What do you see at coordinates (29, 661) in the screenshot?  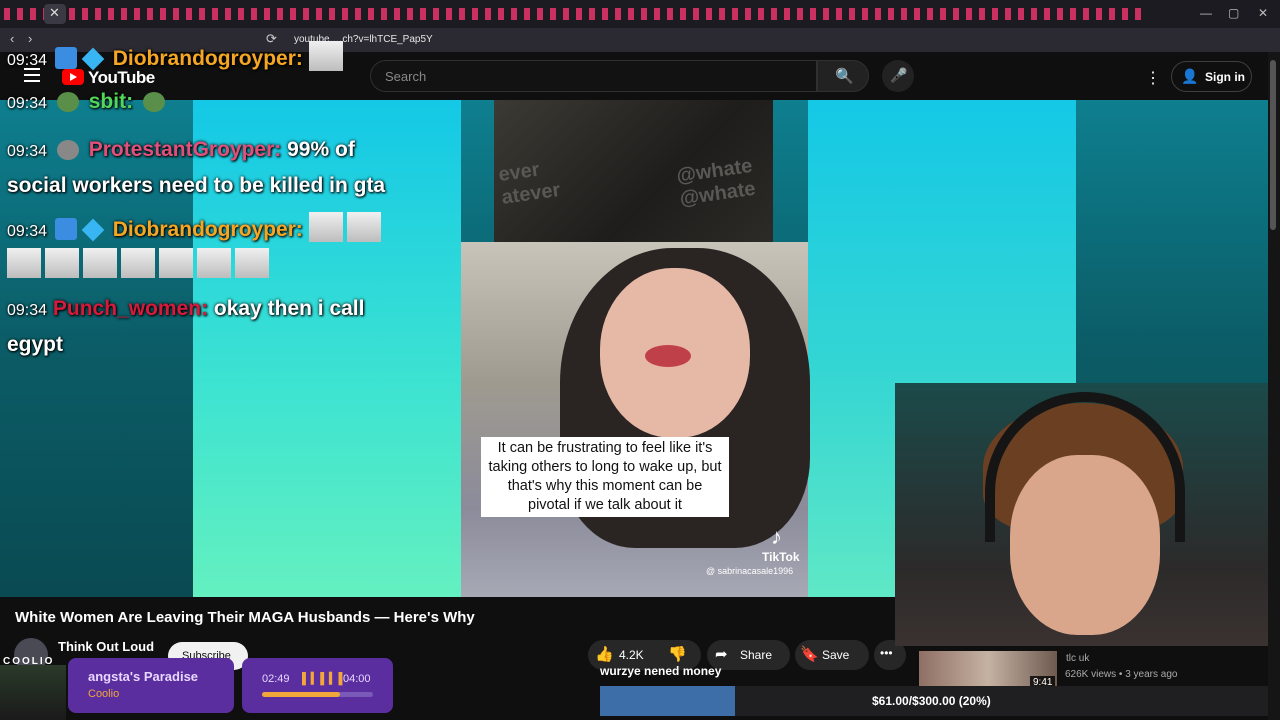 I see `album-cover-text: COOLIO` at bounding box center [29, 661].